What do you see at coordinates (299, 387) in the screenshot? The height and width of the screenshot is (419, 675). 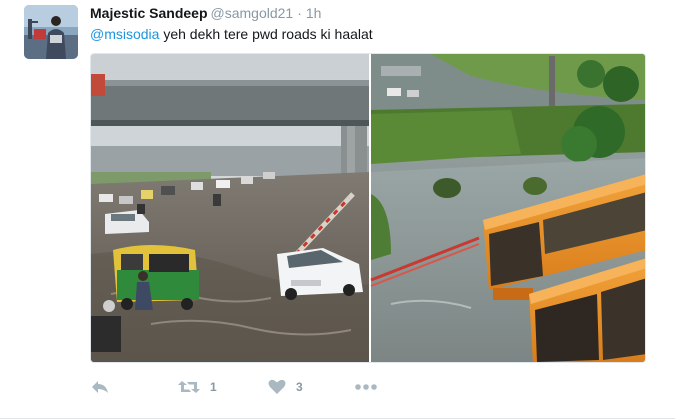 I see `like-count: 3` at bounding box center [299, 387].